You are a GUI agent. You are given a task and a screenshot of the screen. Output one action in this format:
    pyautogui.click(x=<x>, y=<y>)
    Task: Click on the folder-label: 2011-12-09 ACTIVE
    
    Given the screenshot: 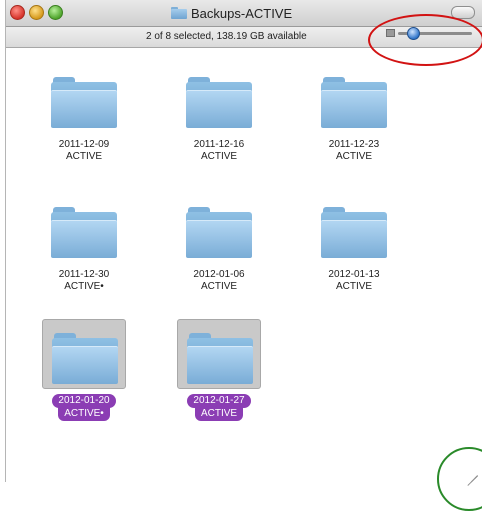 What is the action you would take?
    pyautogui.click(x=84, y=151)
    